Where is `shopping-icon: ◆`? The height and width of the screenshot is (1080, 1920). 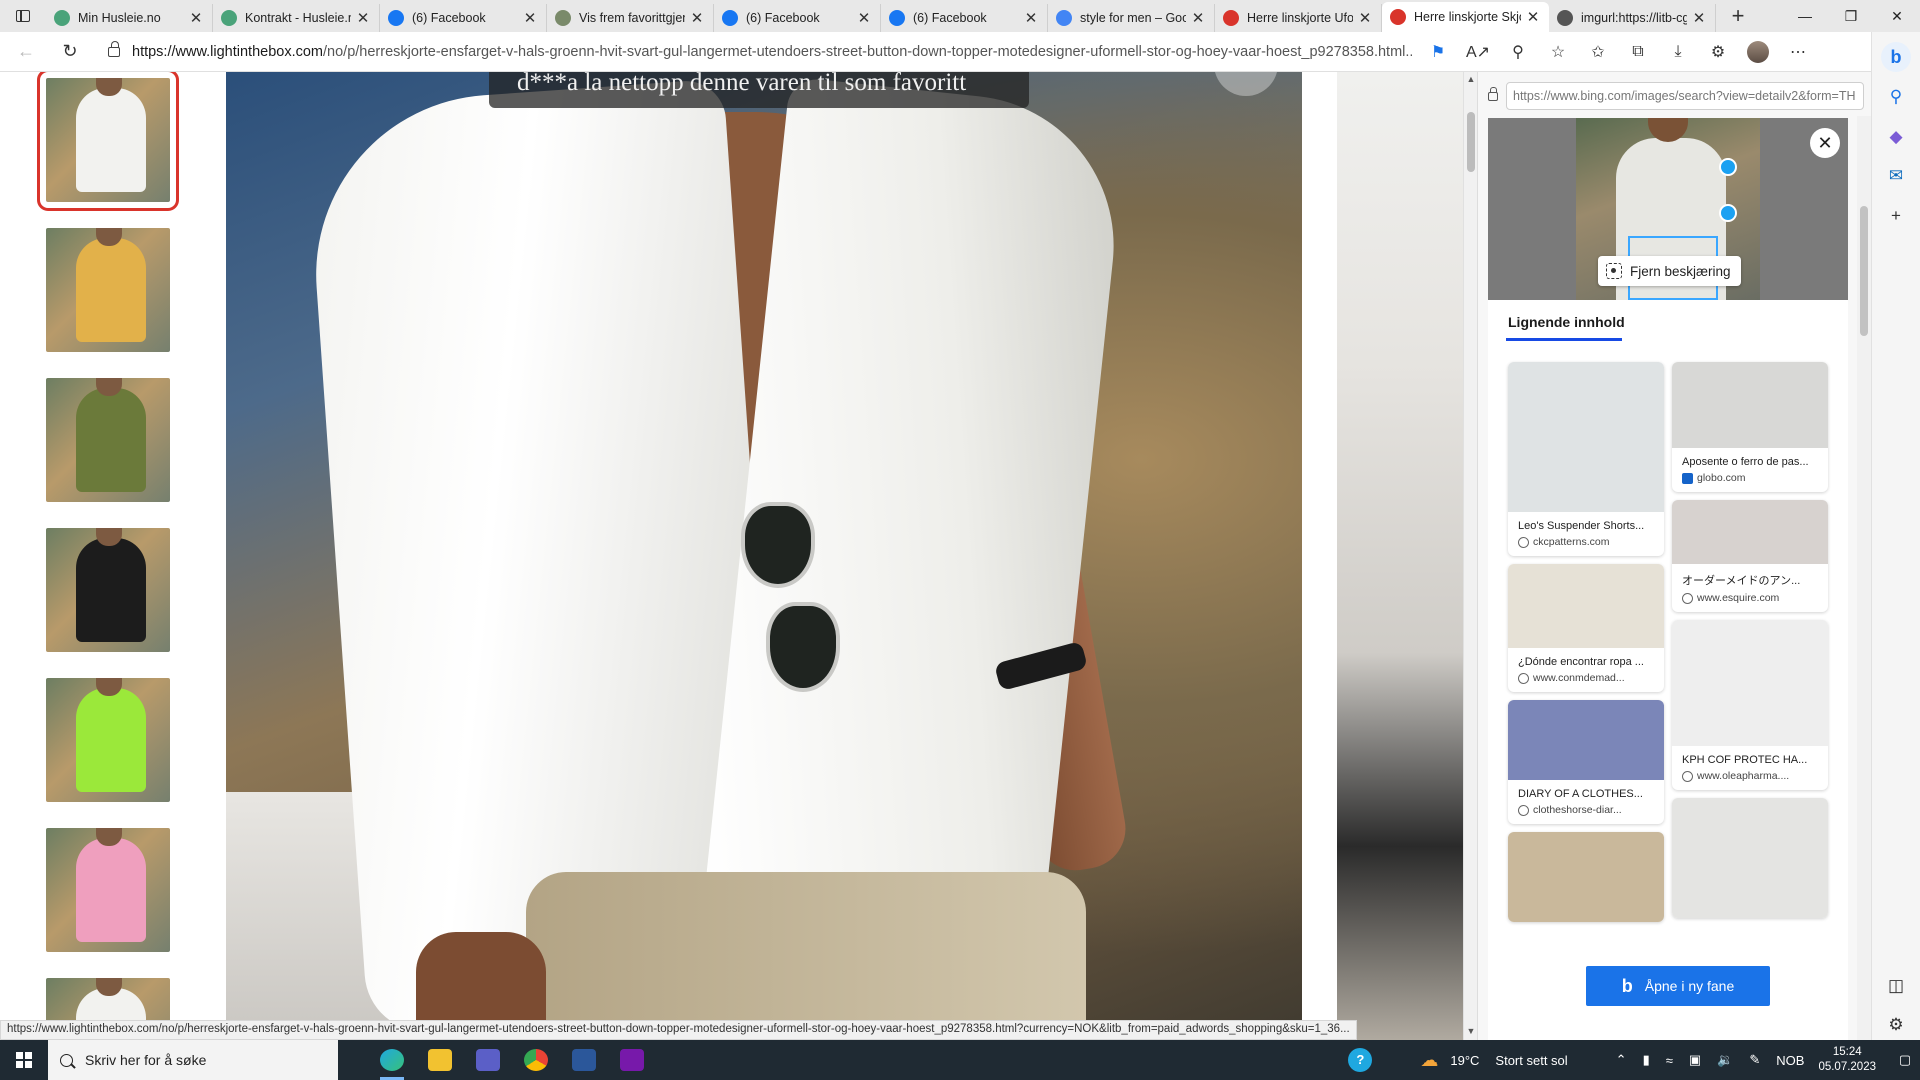
shopping-icon: ◆ is located at coordinates (1896, 137).